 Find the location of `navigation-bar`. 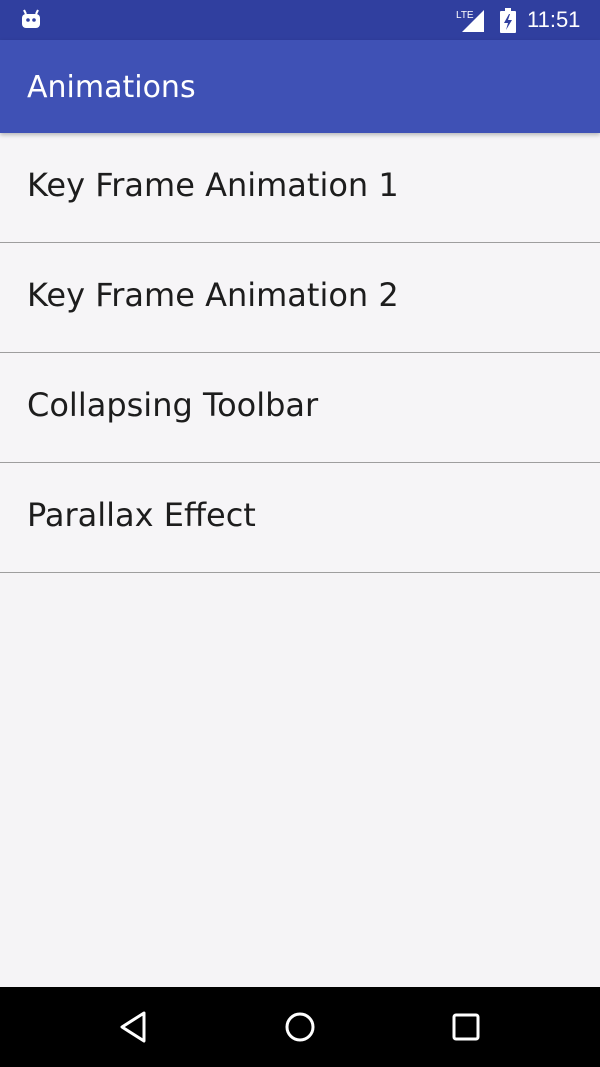

navigation-bar is located at coordinates (300, 1027).